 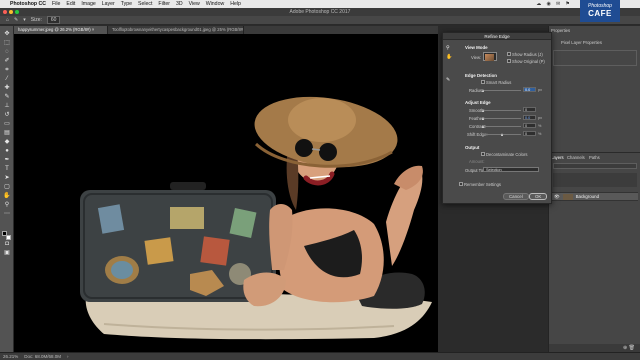 I want to click on eraser-tool-icon: ▭, so click(x=7, y=124).